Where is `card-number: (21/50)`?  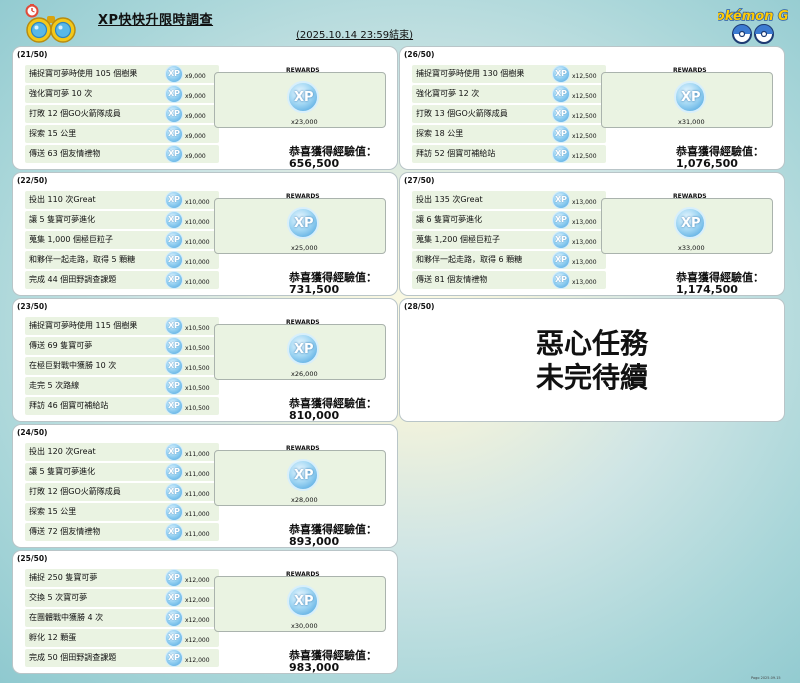
card-number: (21/50) is located at coordinates (32, 54).